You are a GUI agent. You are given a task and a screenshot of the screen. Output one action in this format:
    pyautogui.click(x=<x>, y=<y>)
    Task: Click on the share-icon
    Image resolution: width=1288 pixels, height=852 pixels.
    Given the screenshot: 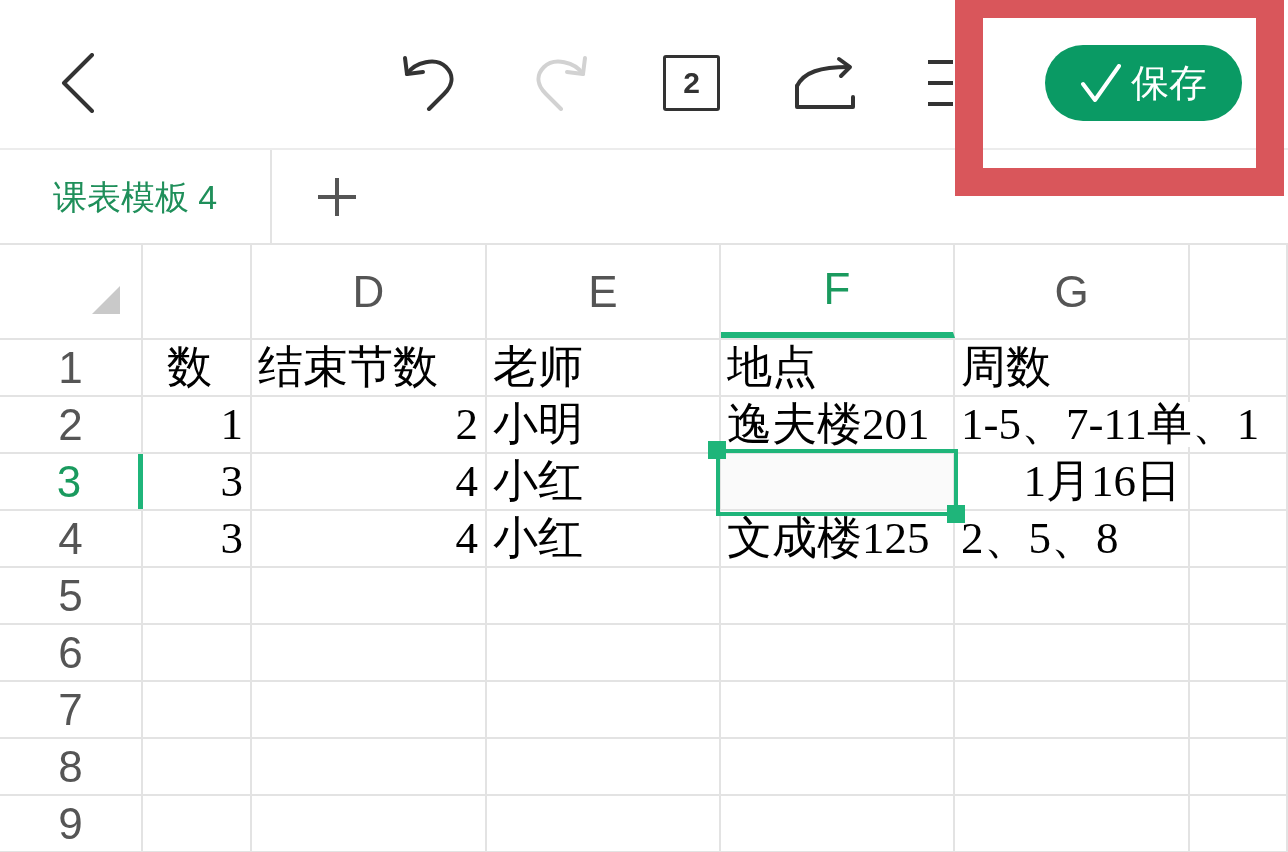 What is the action you would take?
    pyautogui.click(x=825, y=83)
    